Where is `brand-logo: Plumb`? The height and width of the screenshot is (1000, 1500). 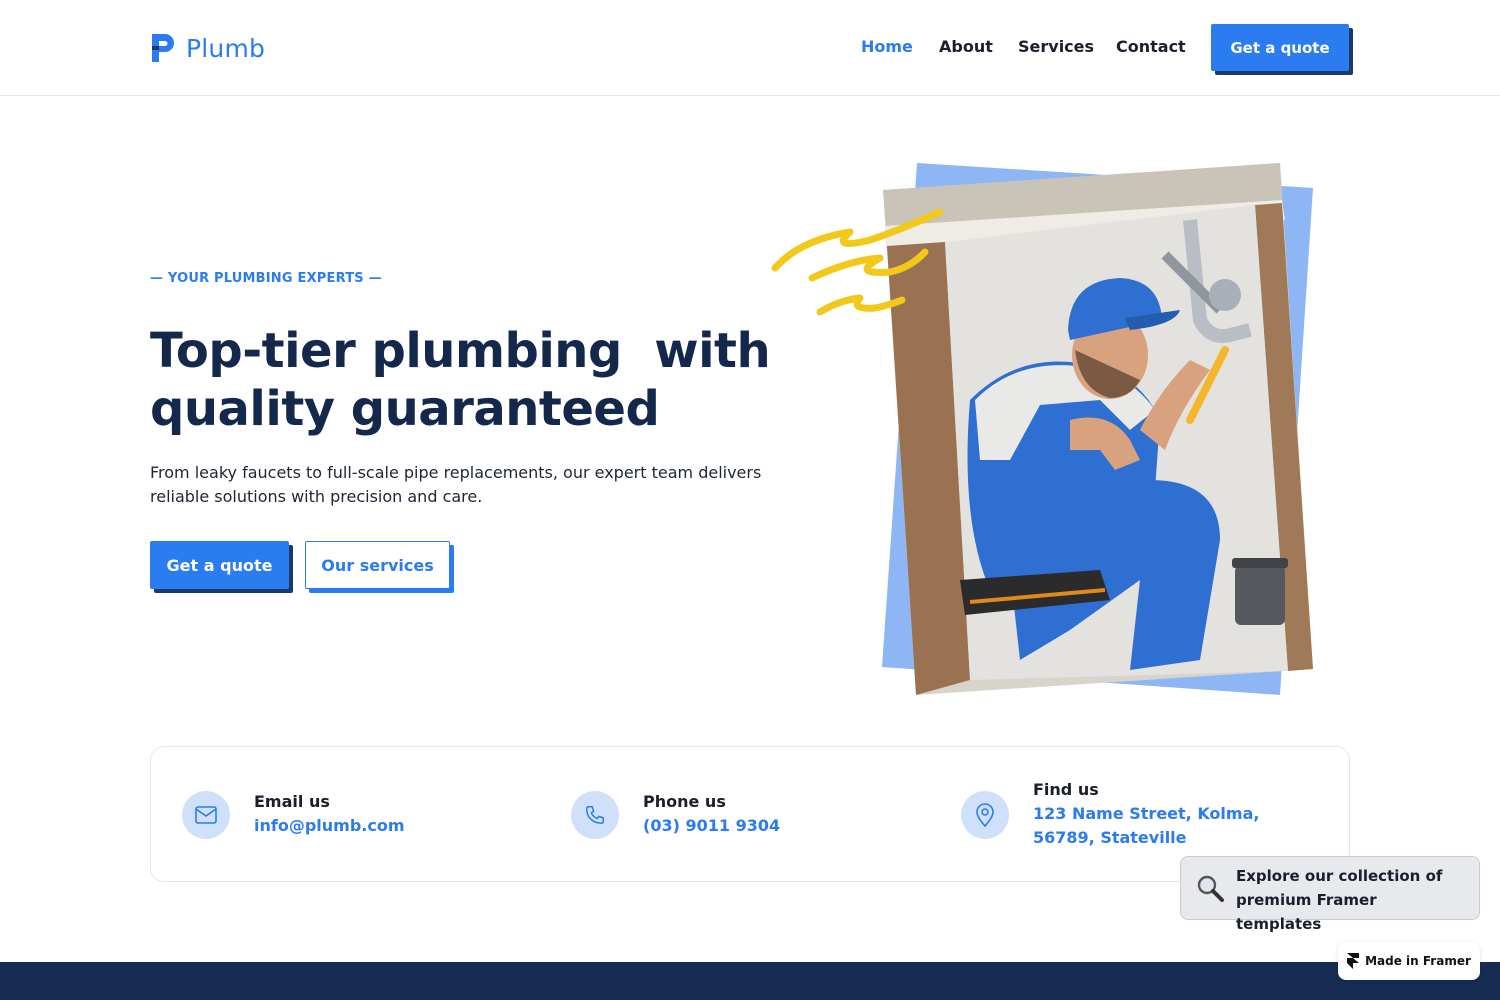 brand-logo: Plumb is located at coordinates (207, 48).